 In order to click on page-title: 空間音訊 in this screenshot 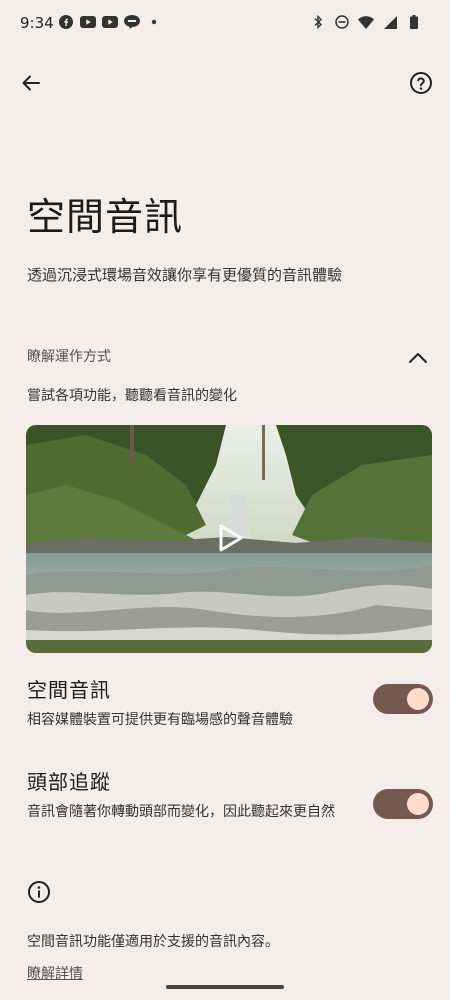, I will do `click(105, 217)`.